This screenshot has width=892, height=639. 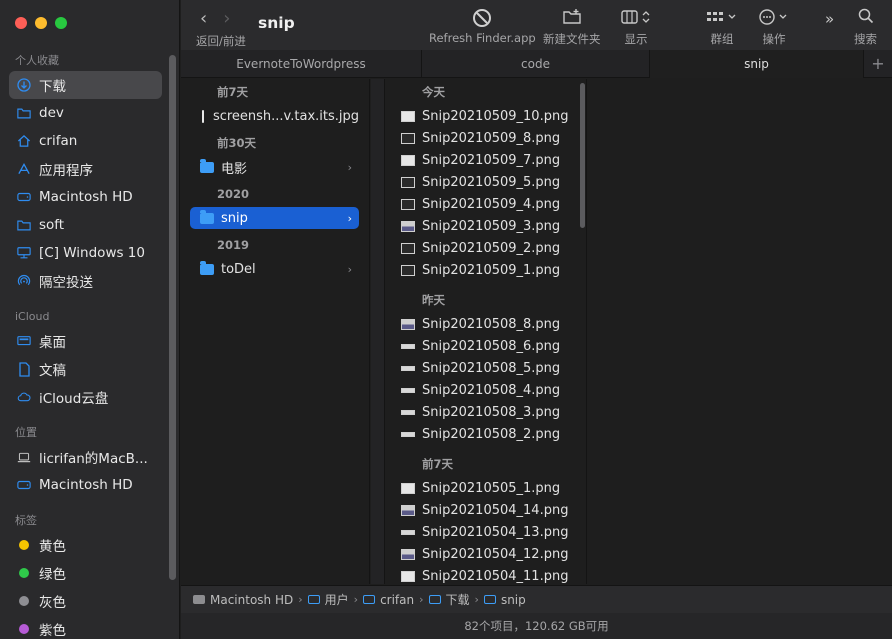 I want to click on file-icon, so click(x=203, y=116).